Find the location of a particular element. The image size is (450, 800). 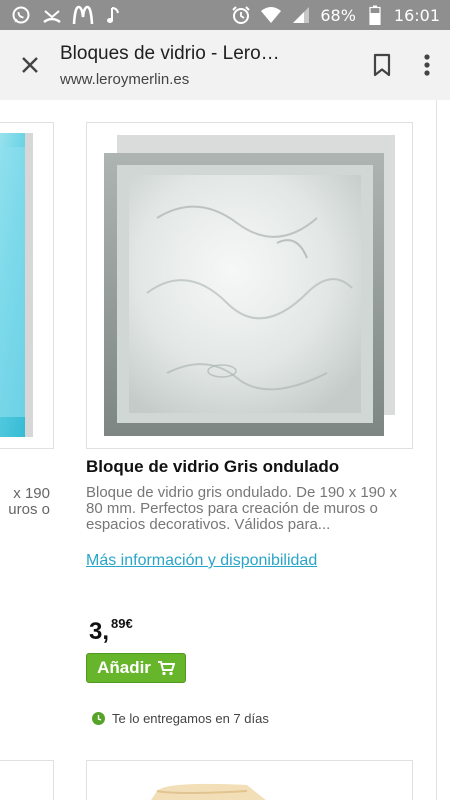

more-options-button is located at coordinates (427, 65).